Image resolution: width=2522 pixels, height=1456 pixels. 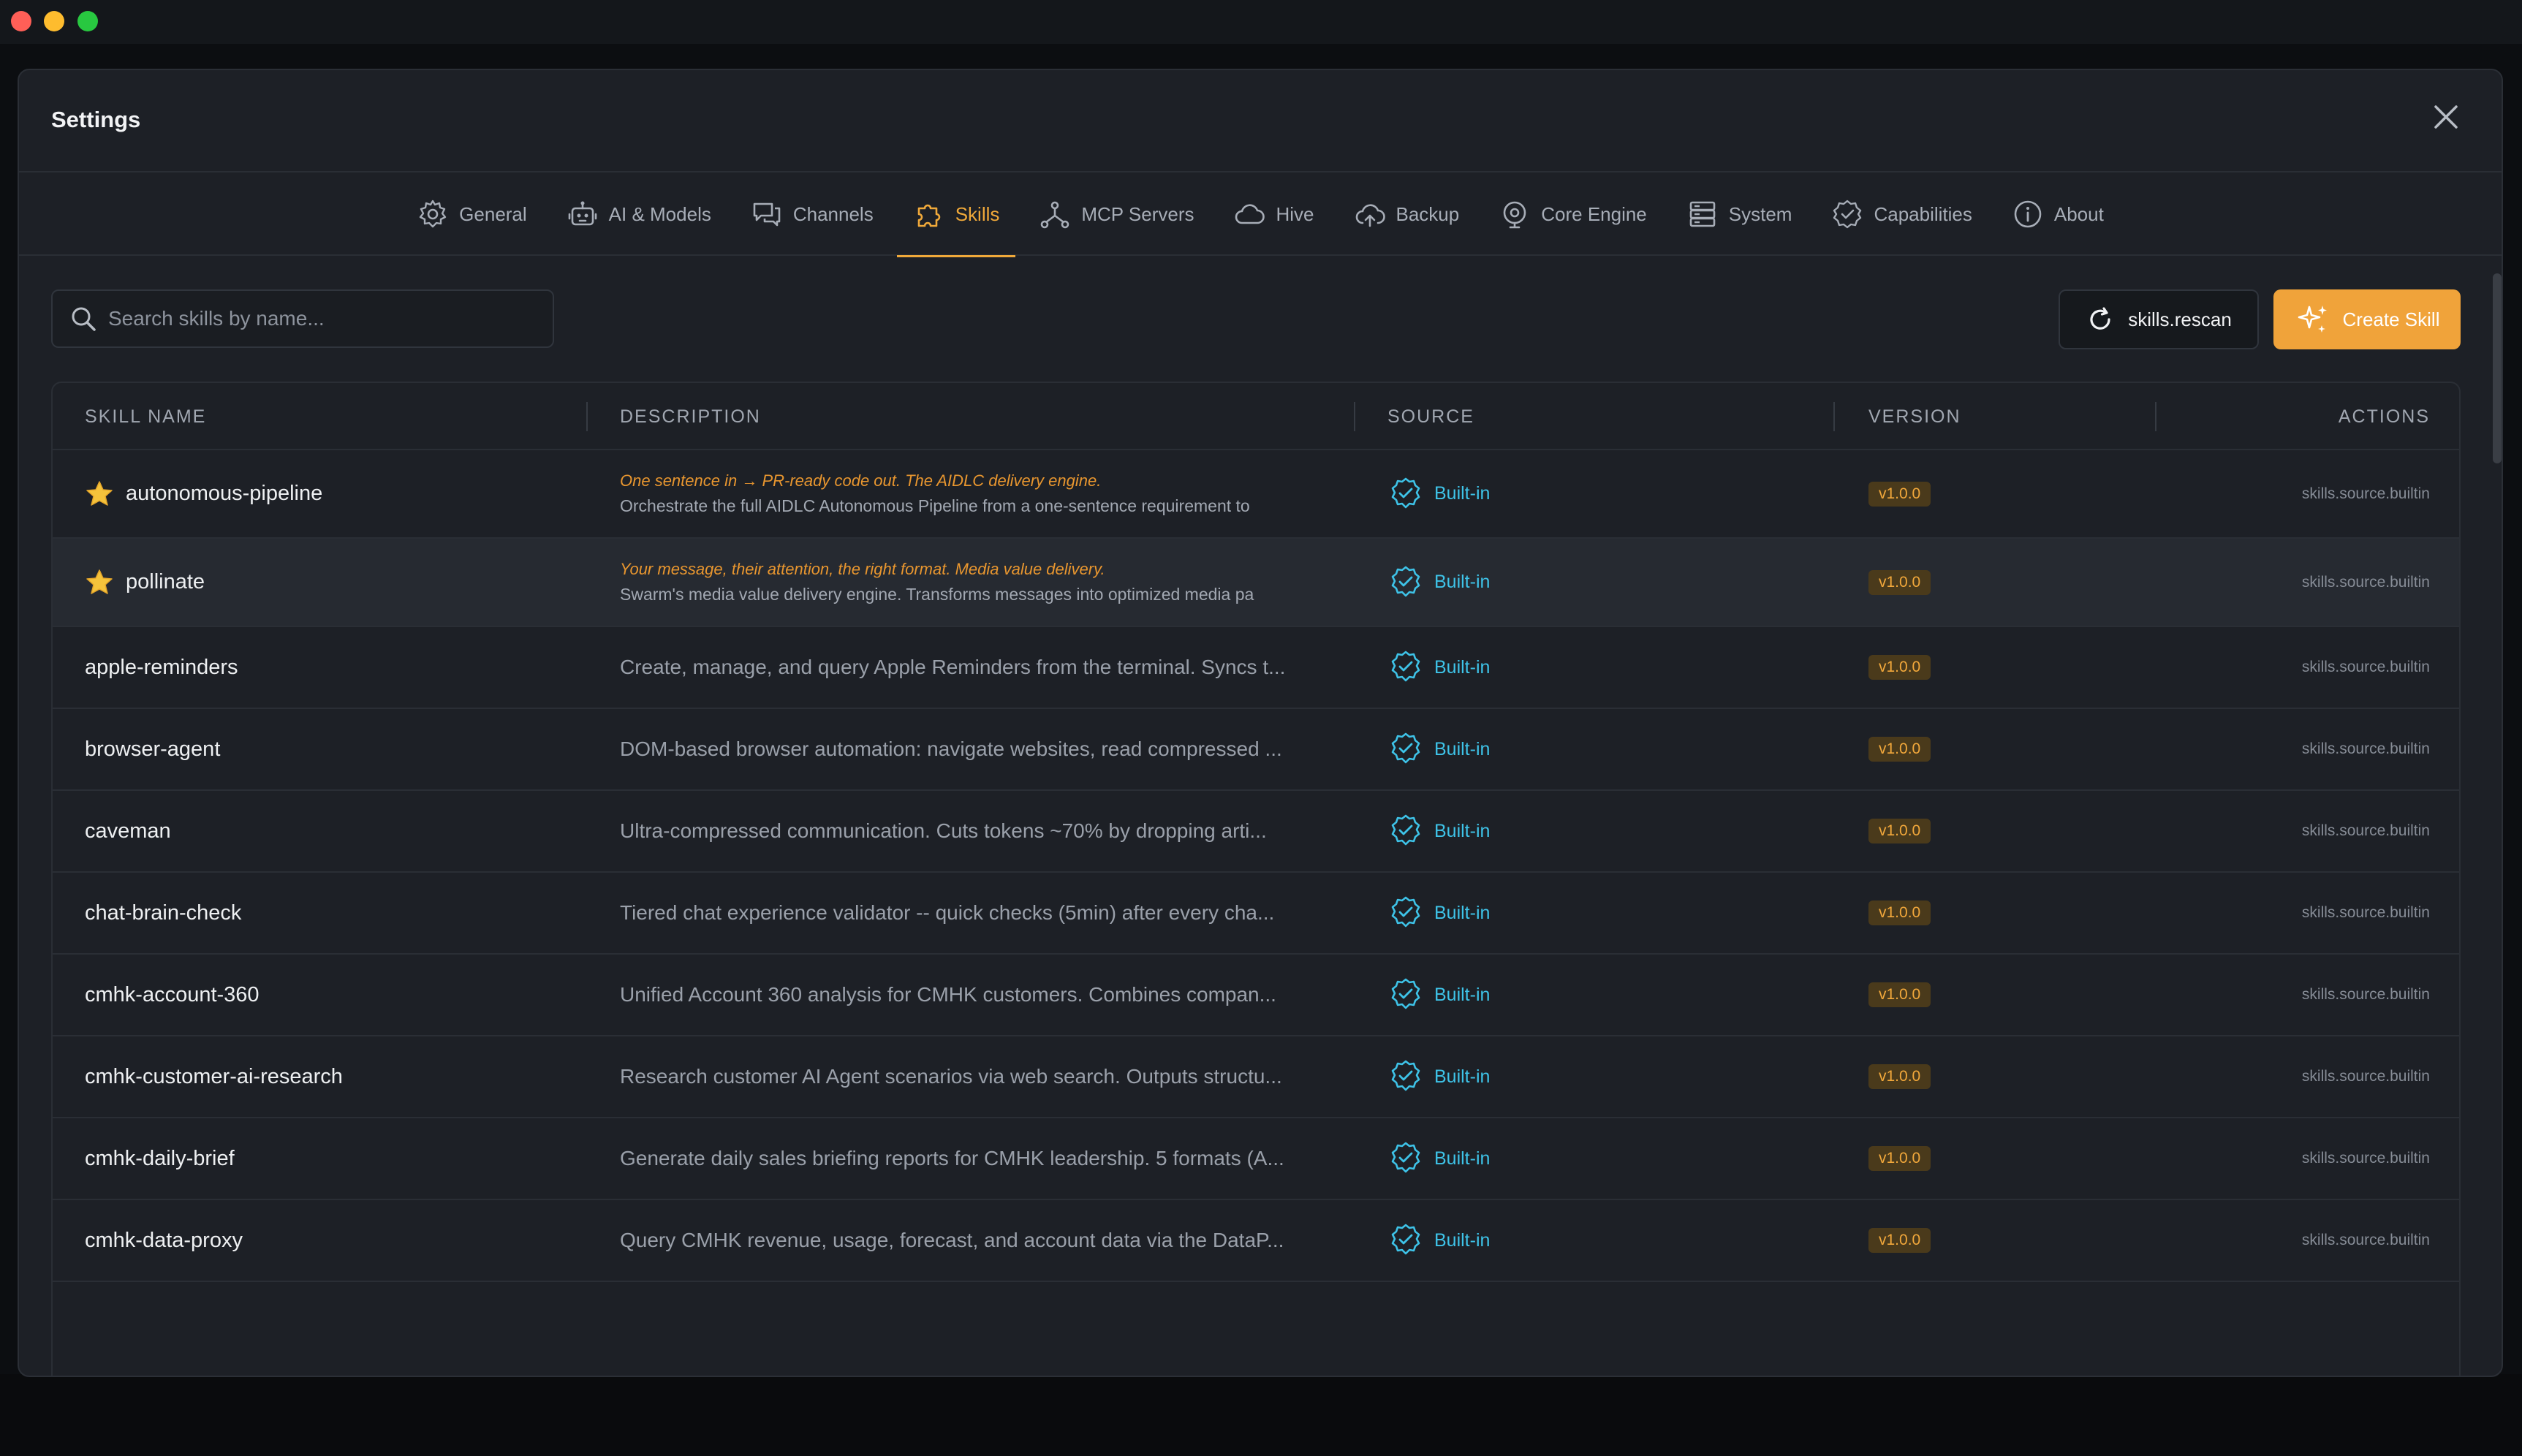 What do you see at coordinates (956, 214) in the screenshot?
I see `tab-skills: Skills` at bounding box center [956, 214].